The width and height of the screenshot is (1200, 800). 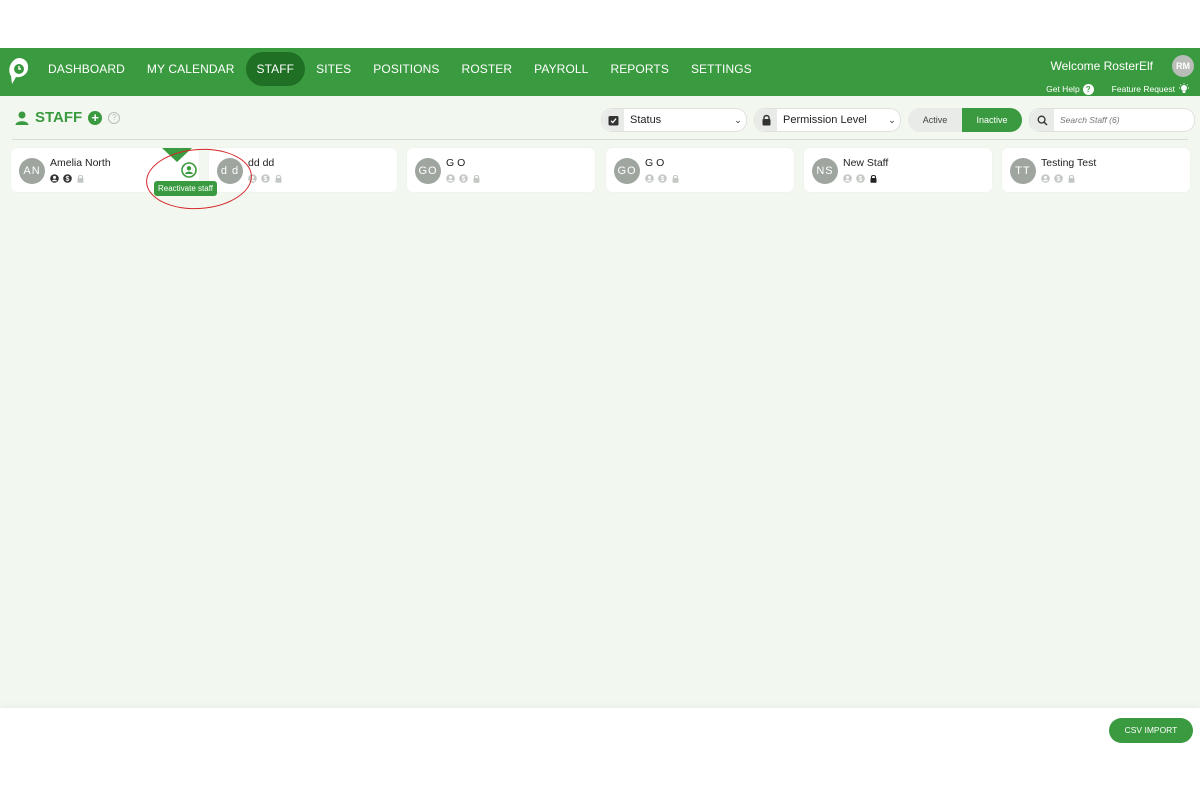 What do you see at coordinates (561, 69) in the screenshot?
I see `nav-payroll: PAYROLL` at bounding box center [561, 69].